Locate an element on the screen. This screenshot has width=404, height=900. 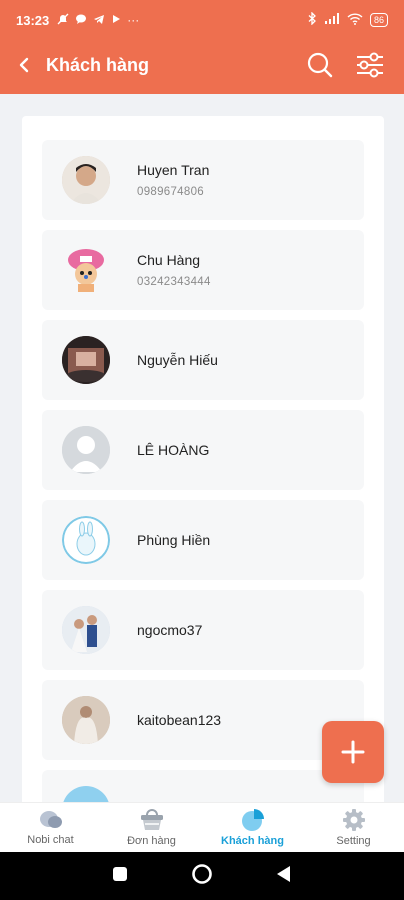
recents-button is located at coordinates (120, 876).